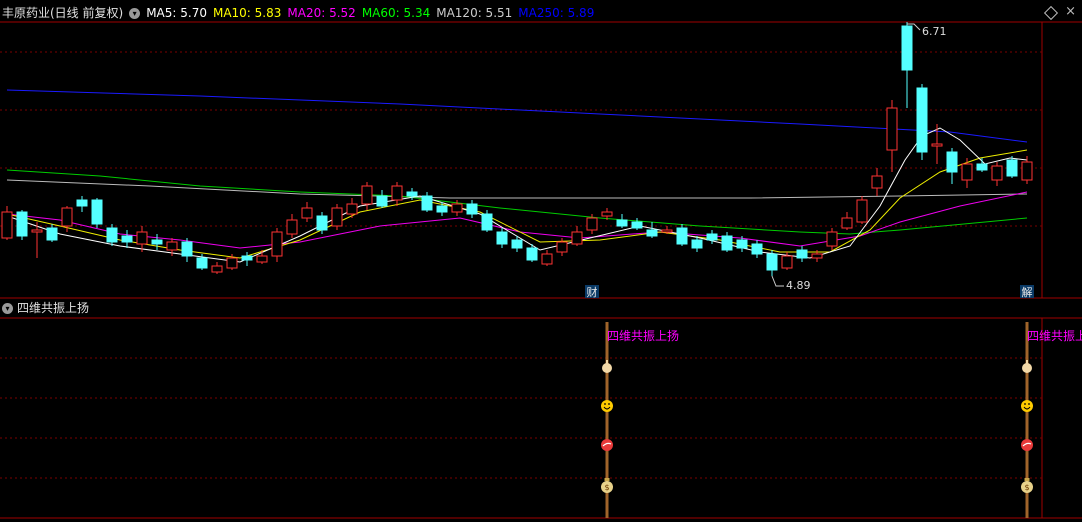 The width and height of the screenshot is (1082, 522). What do you see at coordinates (592, 292) in the screenshot?
I see `event-marker-label: 财` at bounding box center [592, 292].